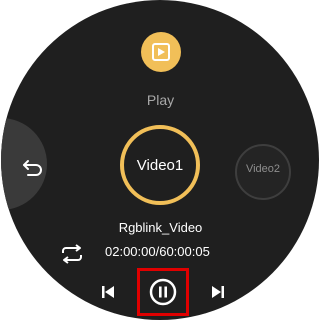  I want to click on play-mode-button, so click(161, 52).